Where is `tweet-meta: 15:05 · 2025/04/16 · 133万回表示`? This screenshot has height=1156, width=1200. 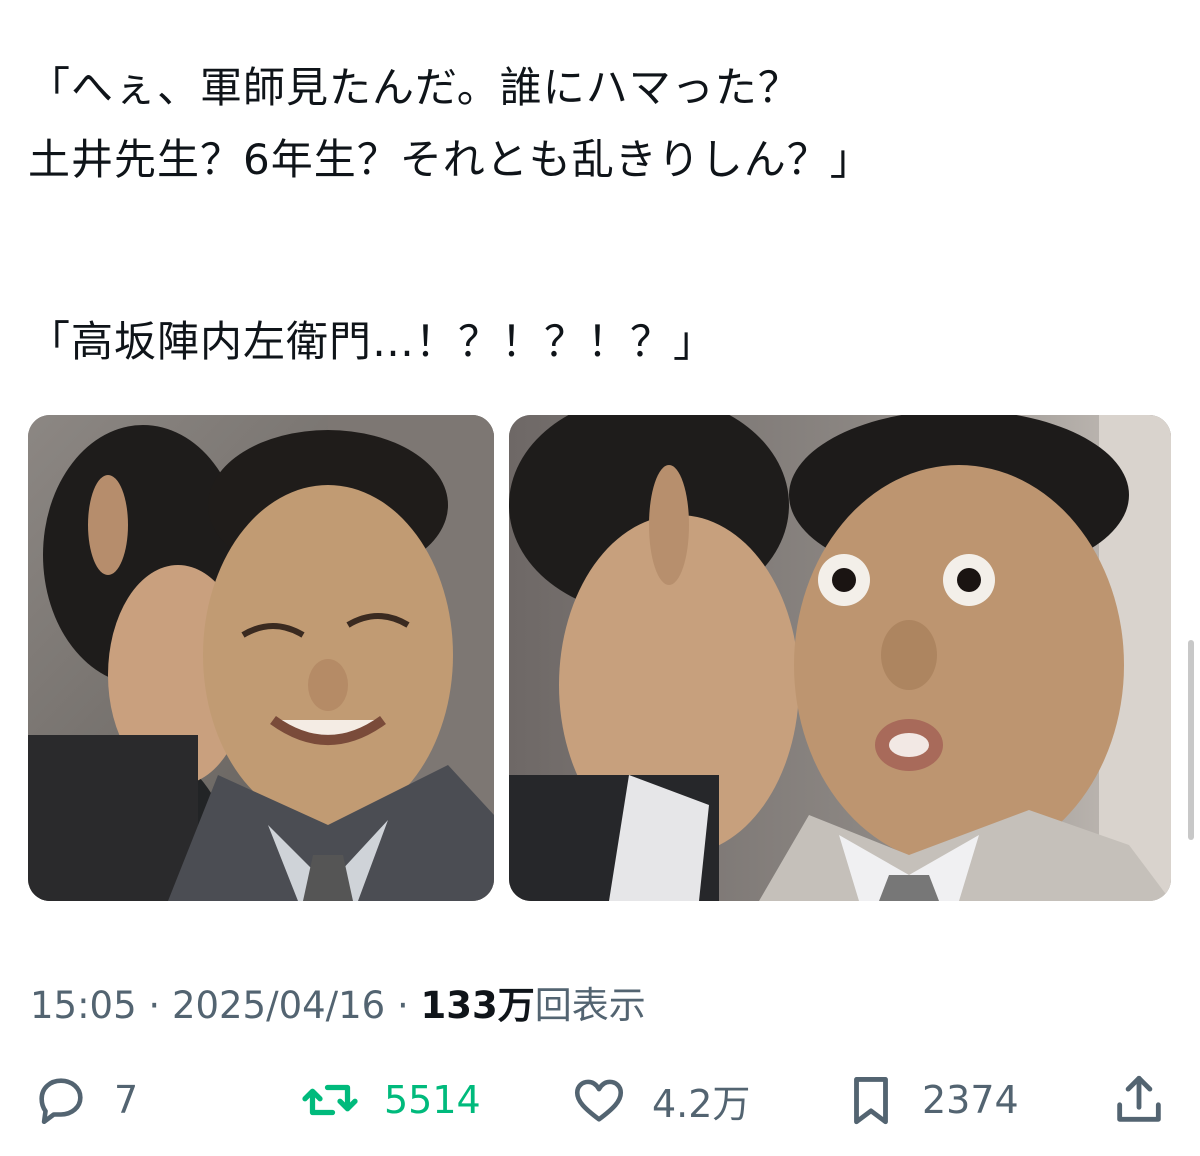
tweet-meta: 15:05 · 2025/04/16 · 133万回表示 is located at coordinates (338, 1002).